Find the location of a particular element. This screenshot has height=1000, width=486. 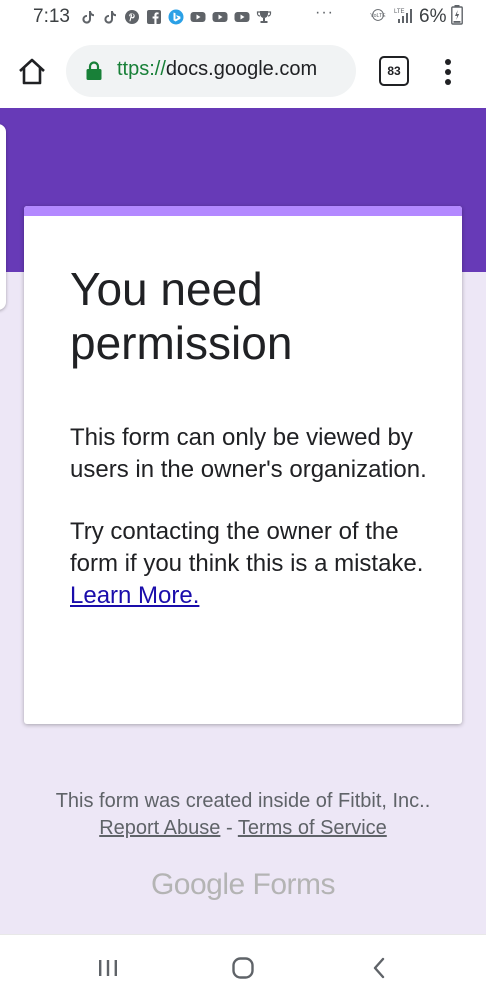

back-button is located at coordinates (380, 968).